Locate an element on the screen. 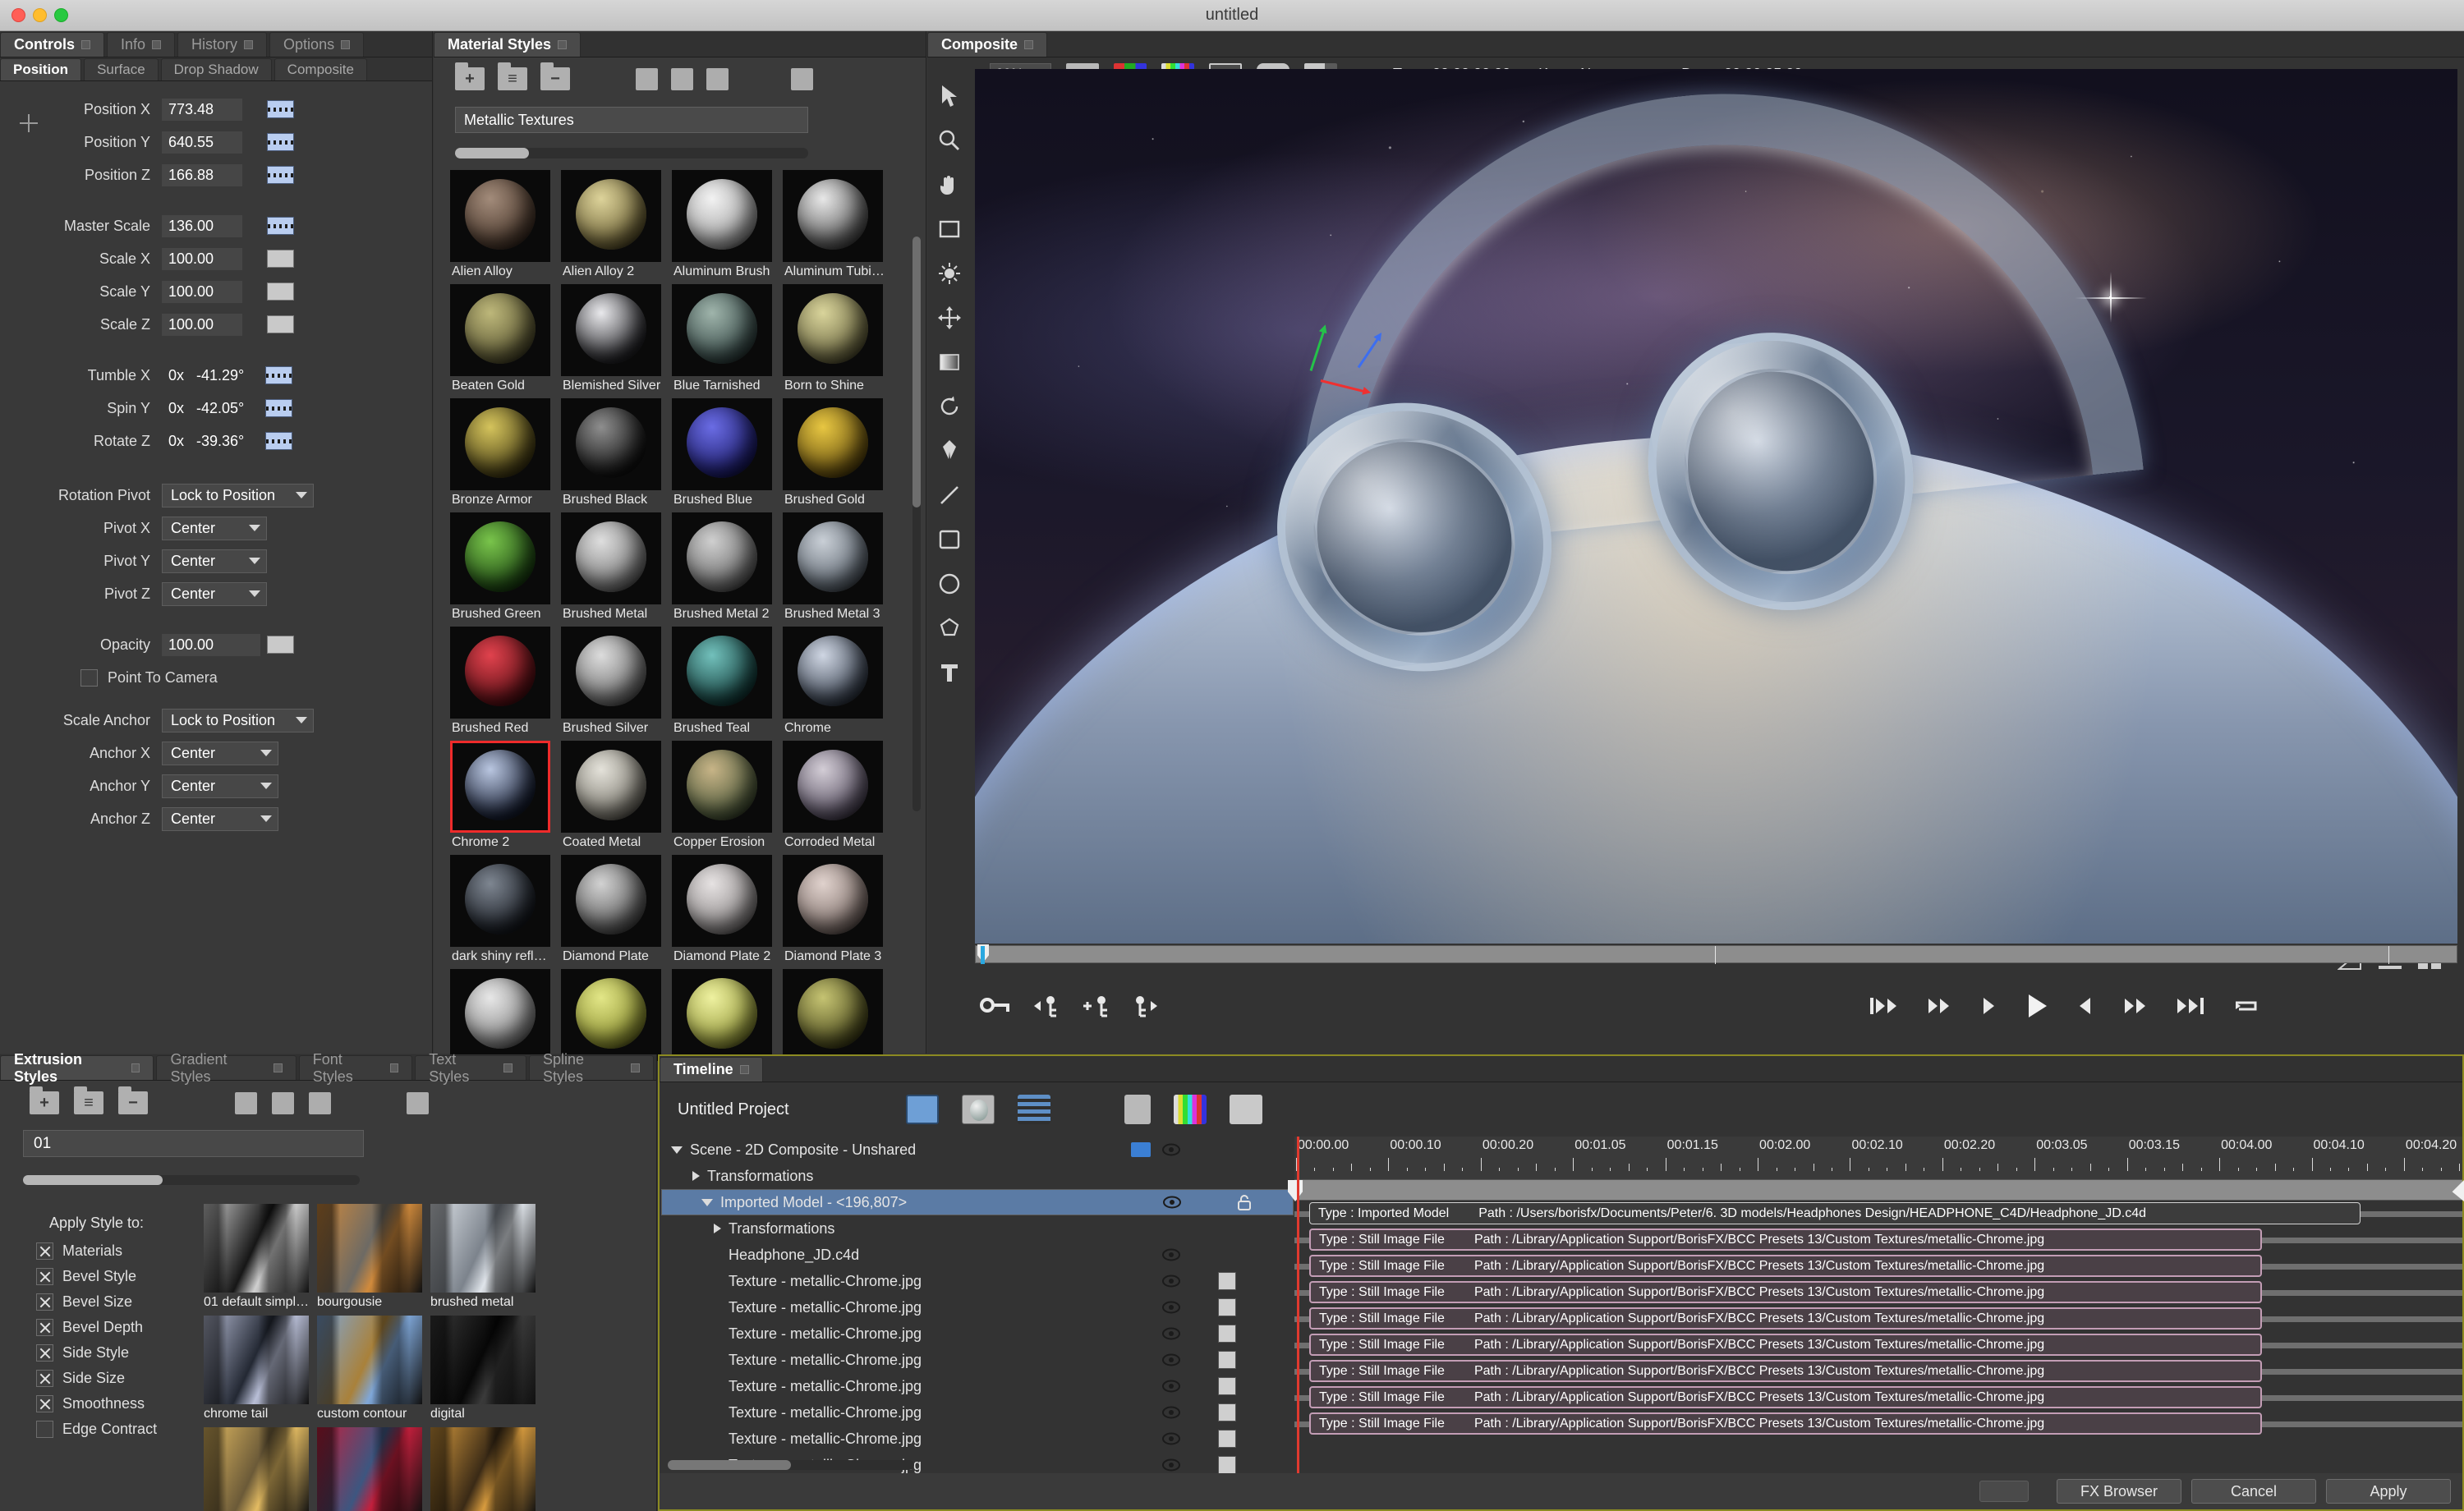 The height and width of the screenshot is (1511, 2464). material-cell: Coated Metal is located at coordinates (614, 795).